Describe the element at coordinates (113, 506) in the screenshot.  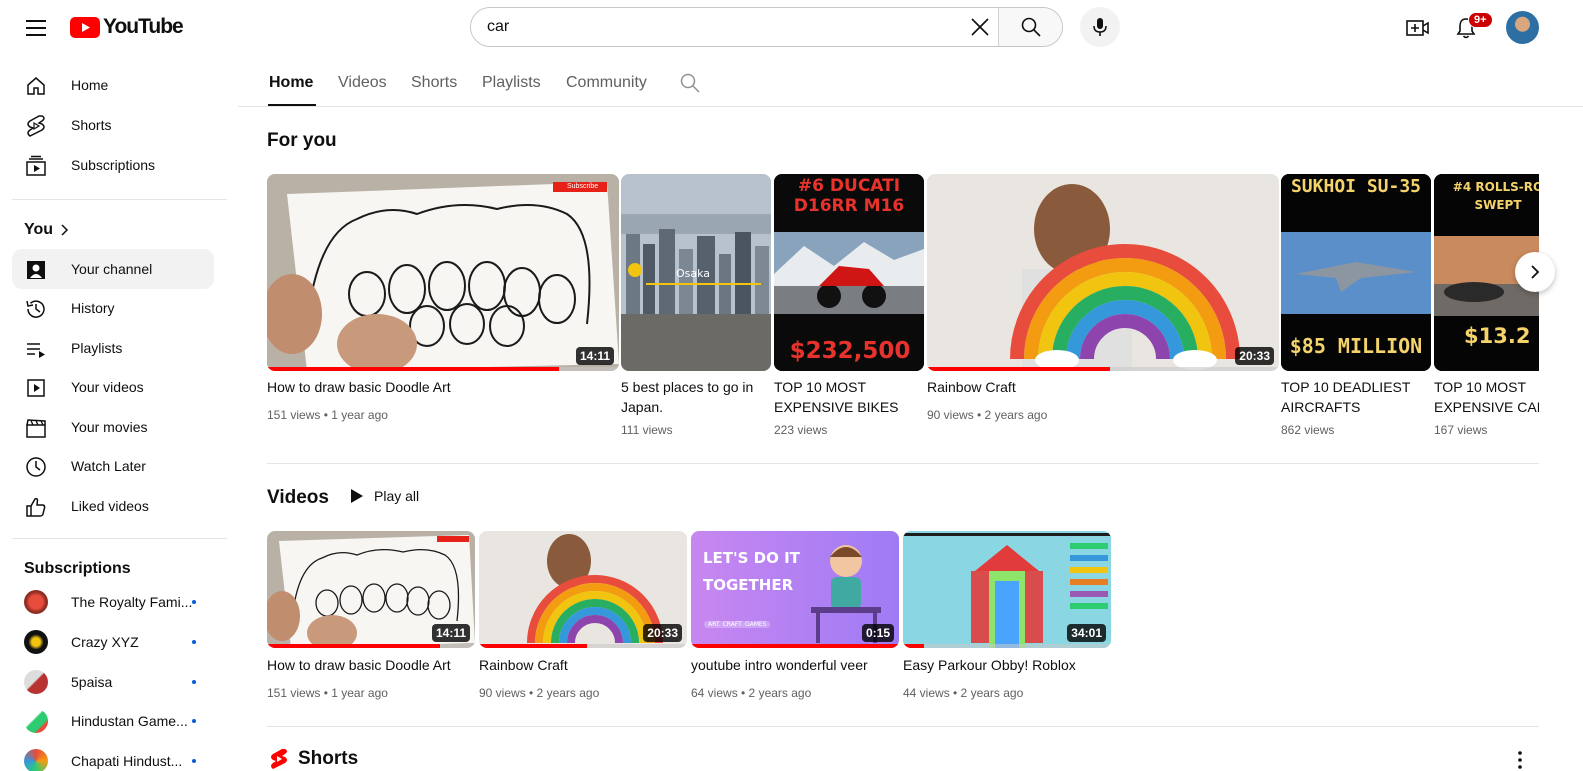
I see `sidebar-item-liked-videos: Liked videos` at that location.